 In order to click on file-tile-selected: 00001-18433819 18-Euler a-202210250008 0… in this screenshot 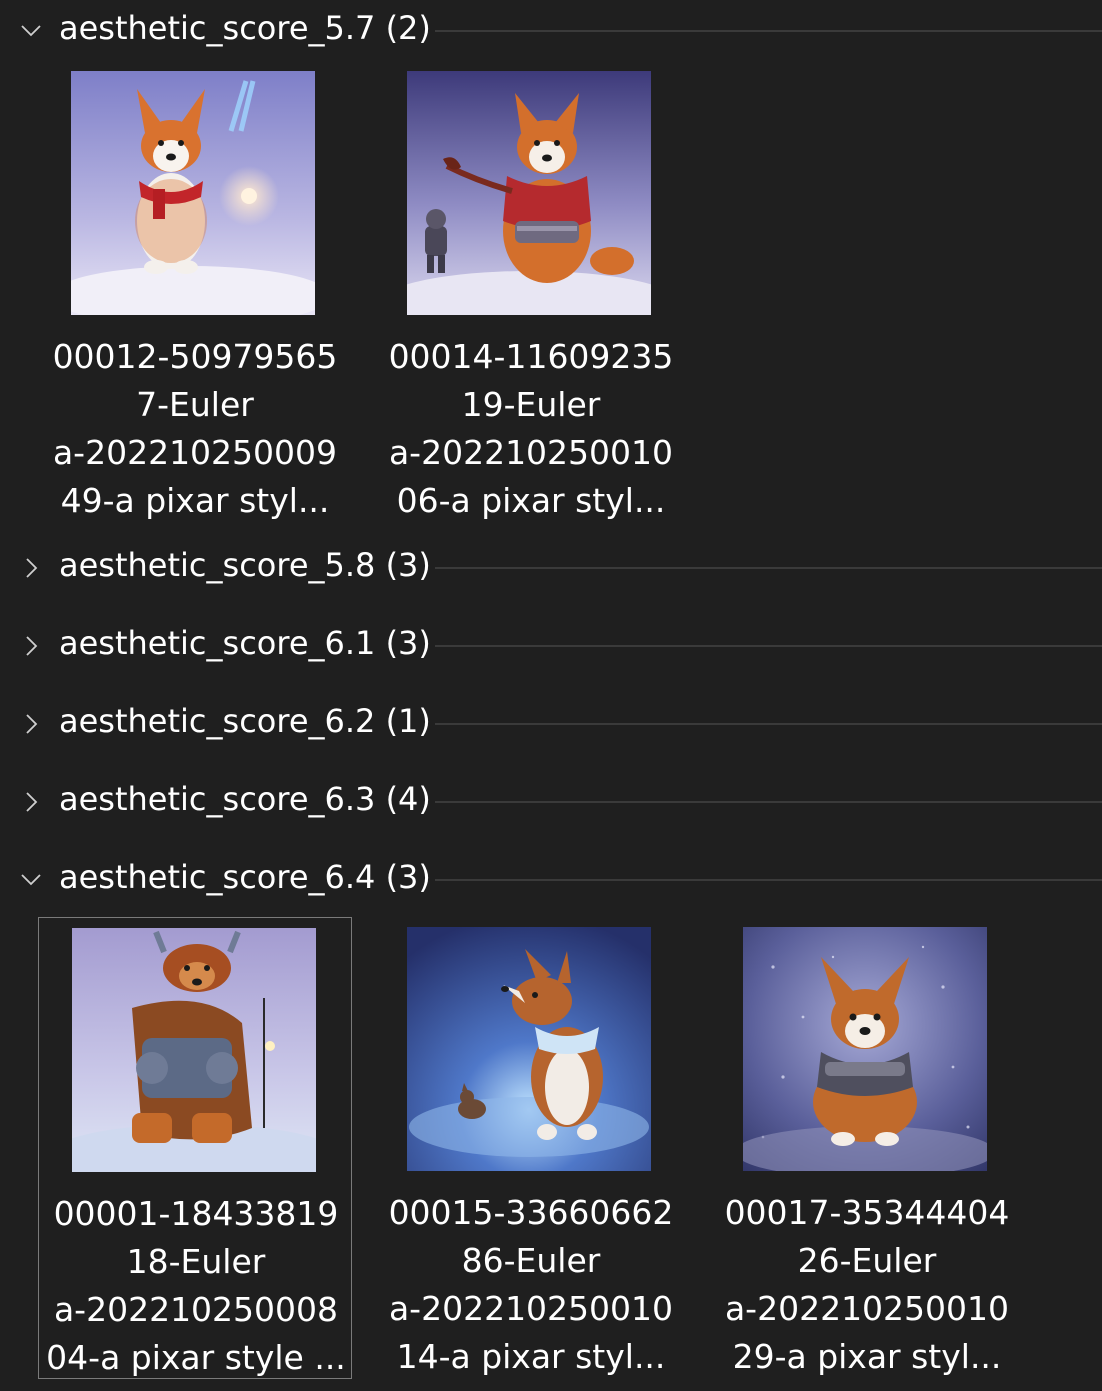, I will do `click(195, 1148)`.